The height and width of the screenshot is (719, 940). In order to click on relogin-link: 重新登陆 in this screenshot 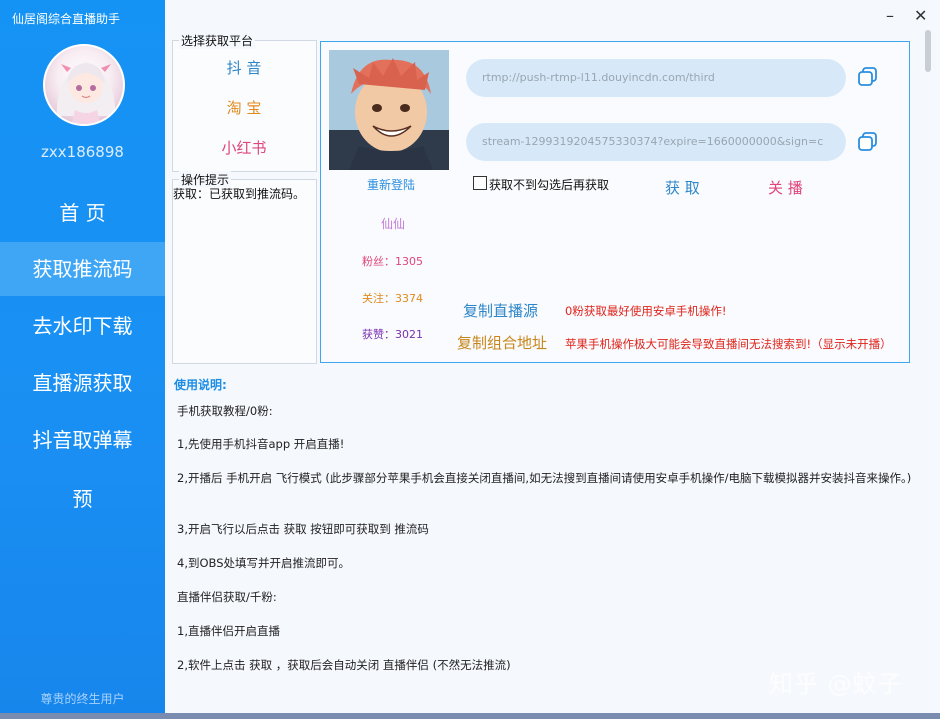, I will do `click(391, 184)`.